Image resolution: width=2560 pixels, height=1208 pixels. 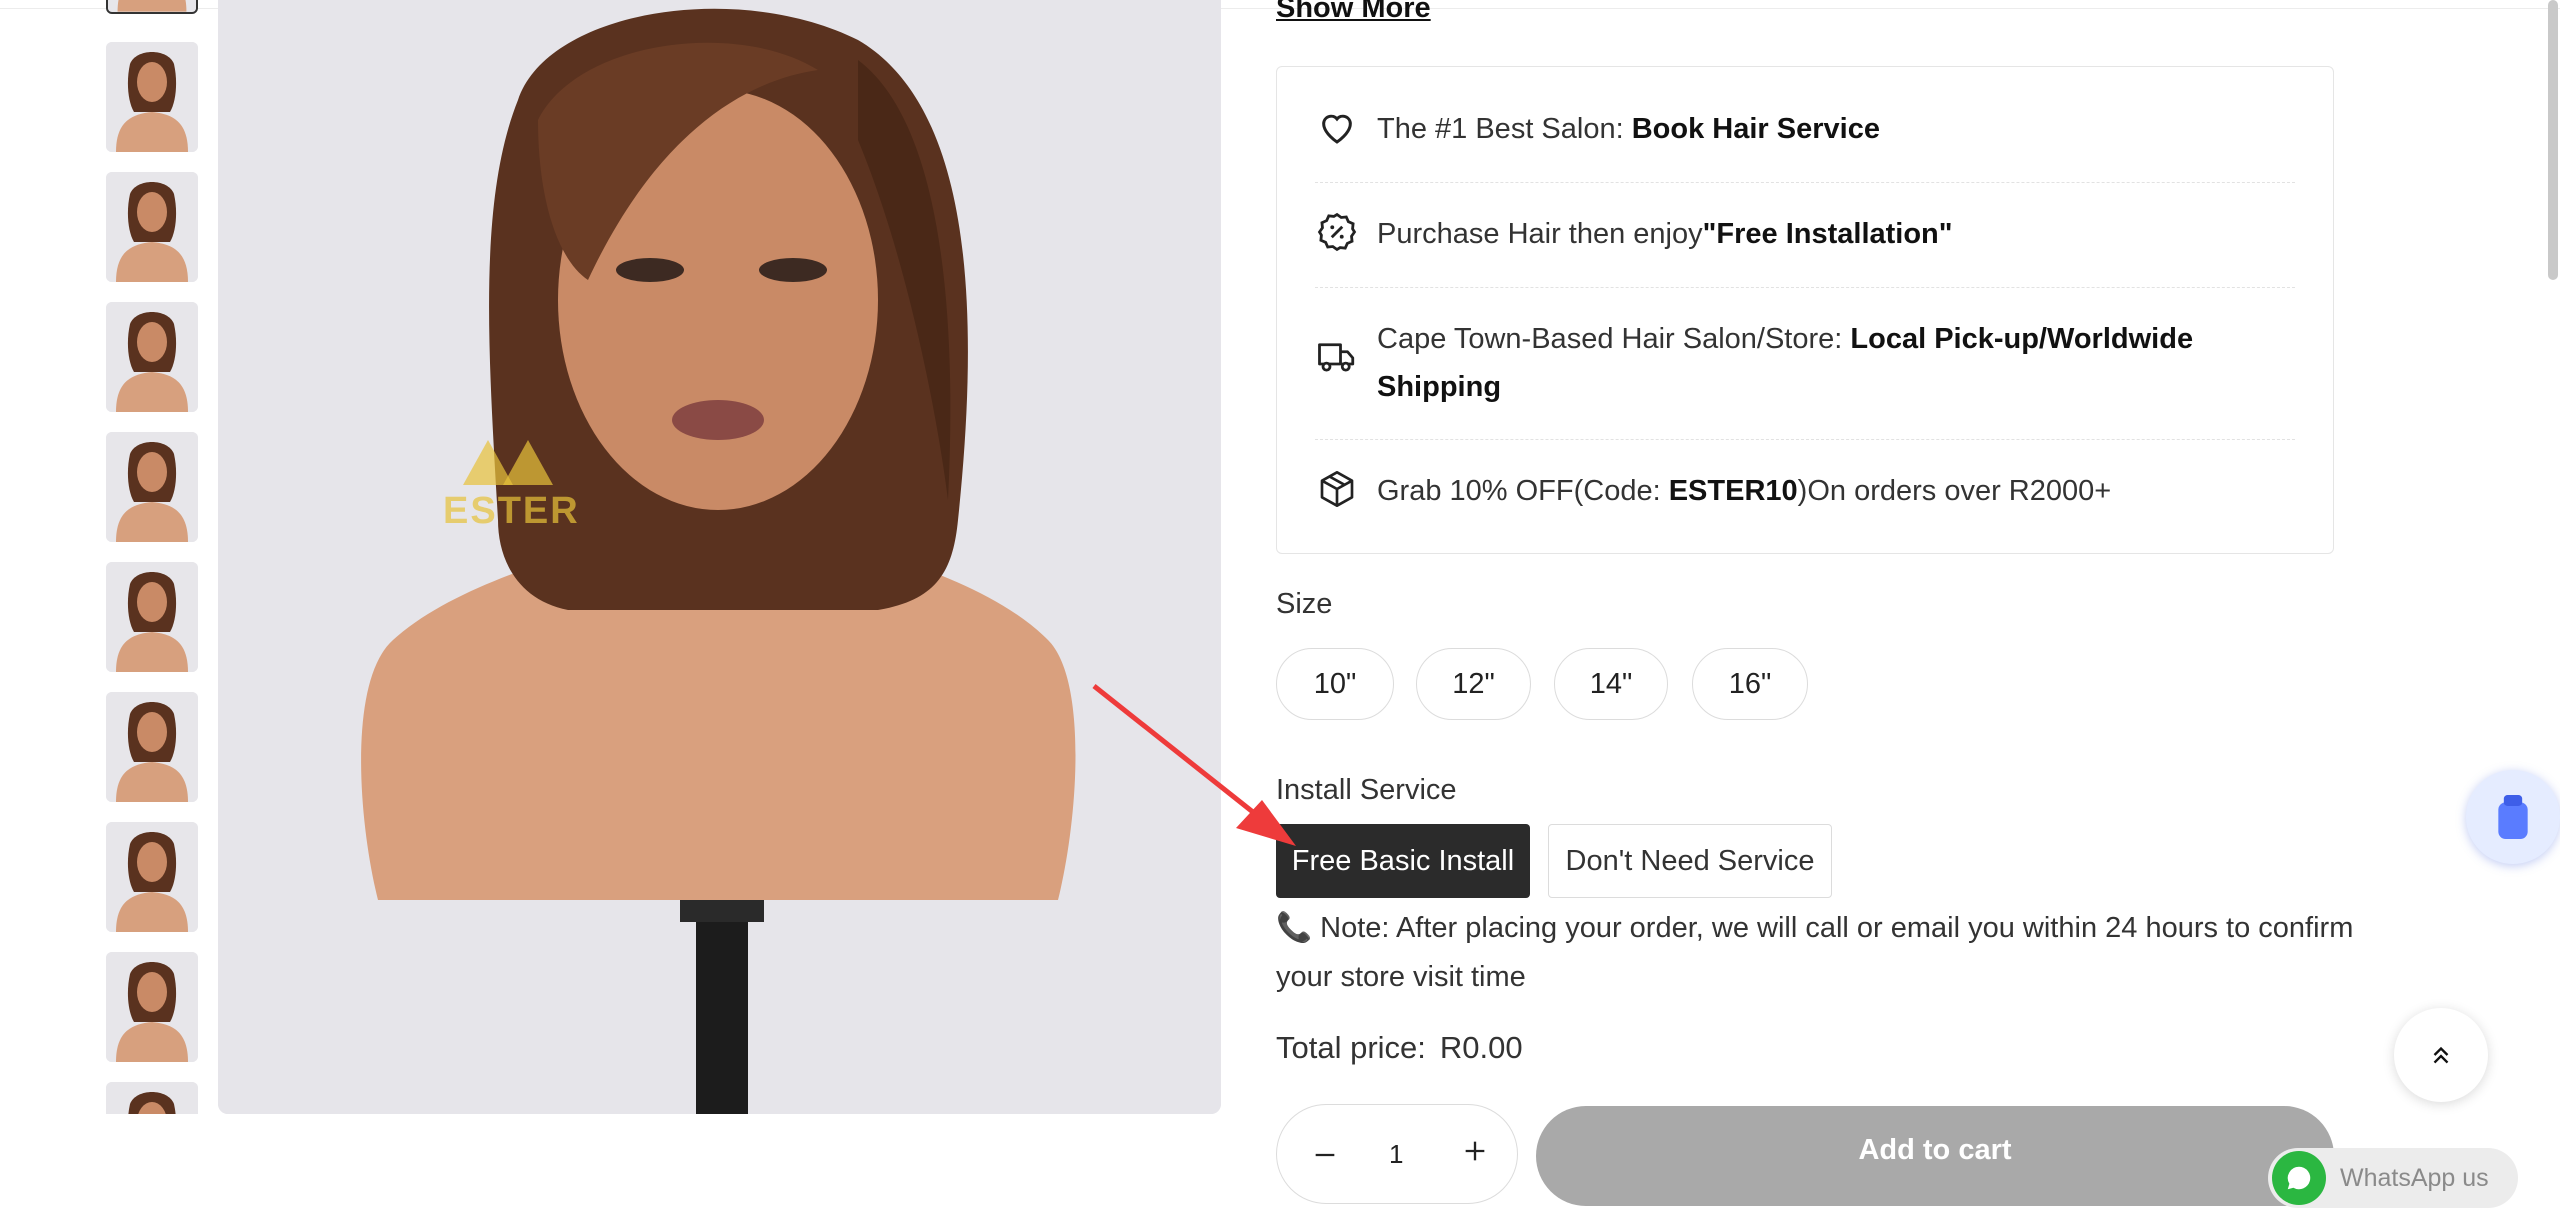 I want to click on chat-cup-icon, so click(x=2513, y=817).